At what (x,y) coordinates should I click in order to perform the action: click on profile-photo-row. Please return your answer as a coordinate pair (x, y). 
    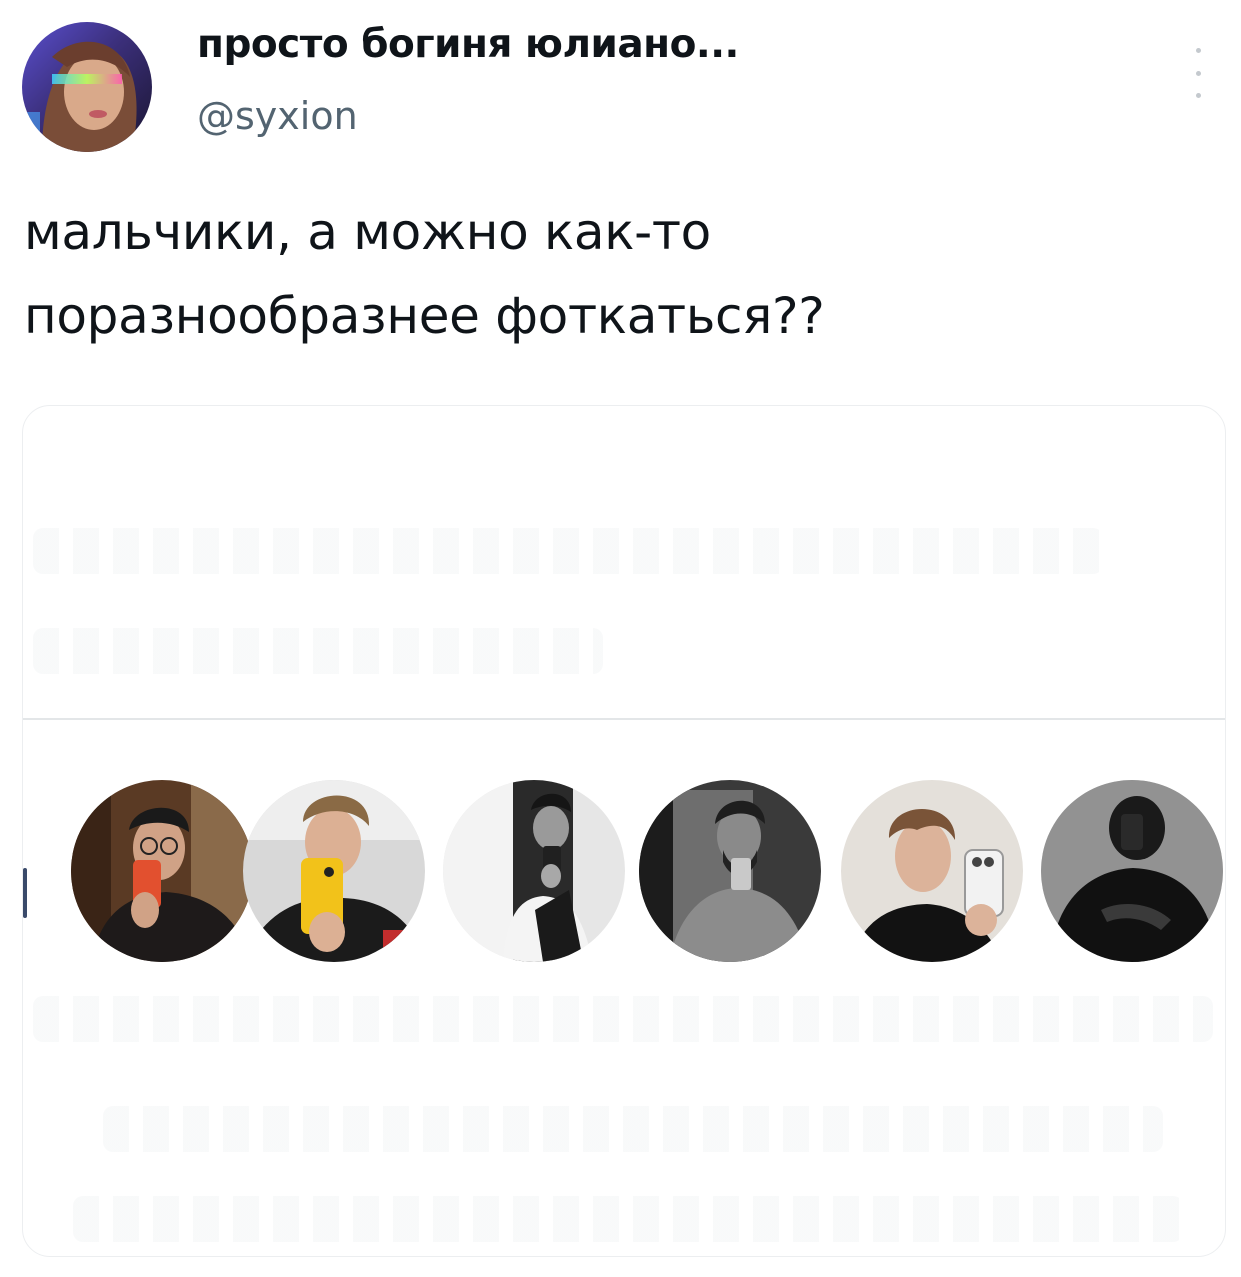
    Looking at the image, I should click on (624, 872).